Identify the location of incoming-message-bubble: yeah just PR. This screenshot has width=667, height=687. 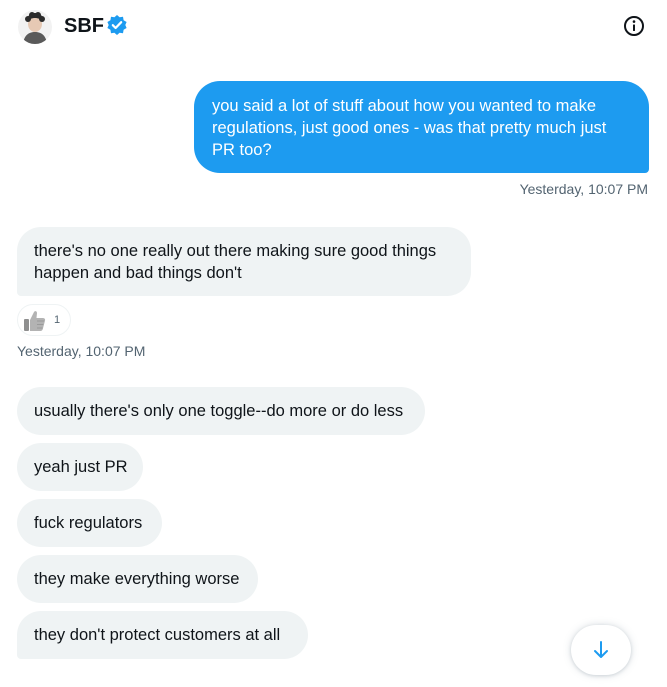
(80, 467).